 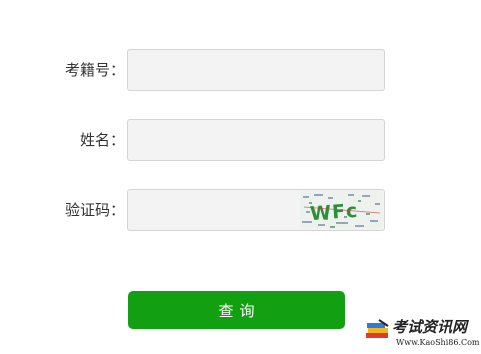 What do you see at coordinates (94, 70) in the screenshot?
I see `exam-number-label: 考籍号：` at bounding box center [94, 70].